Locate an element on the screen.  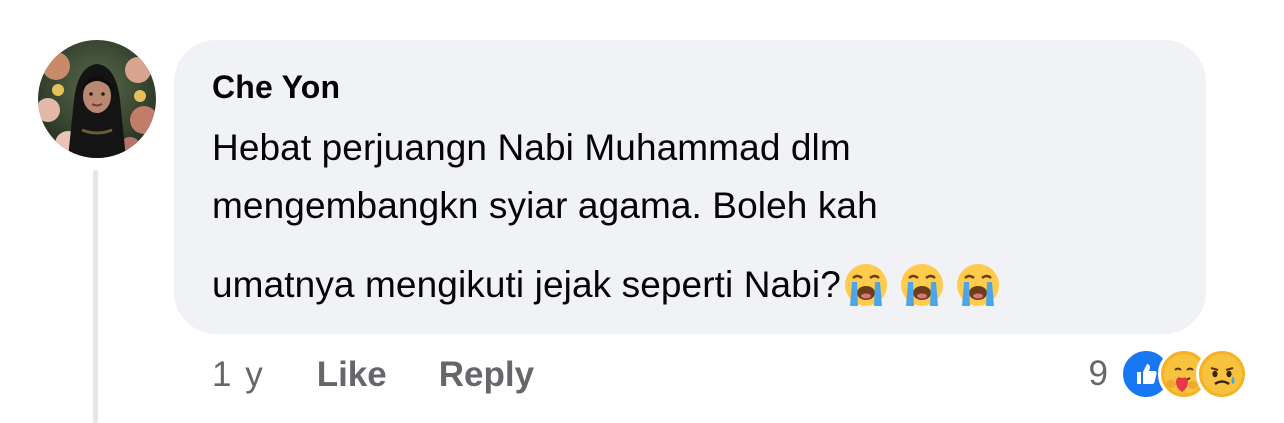
thread-line is located at coordinates (95, 296).